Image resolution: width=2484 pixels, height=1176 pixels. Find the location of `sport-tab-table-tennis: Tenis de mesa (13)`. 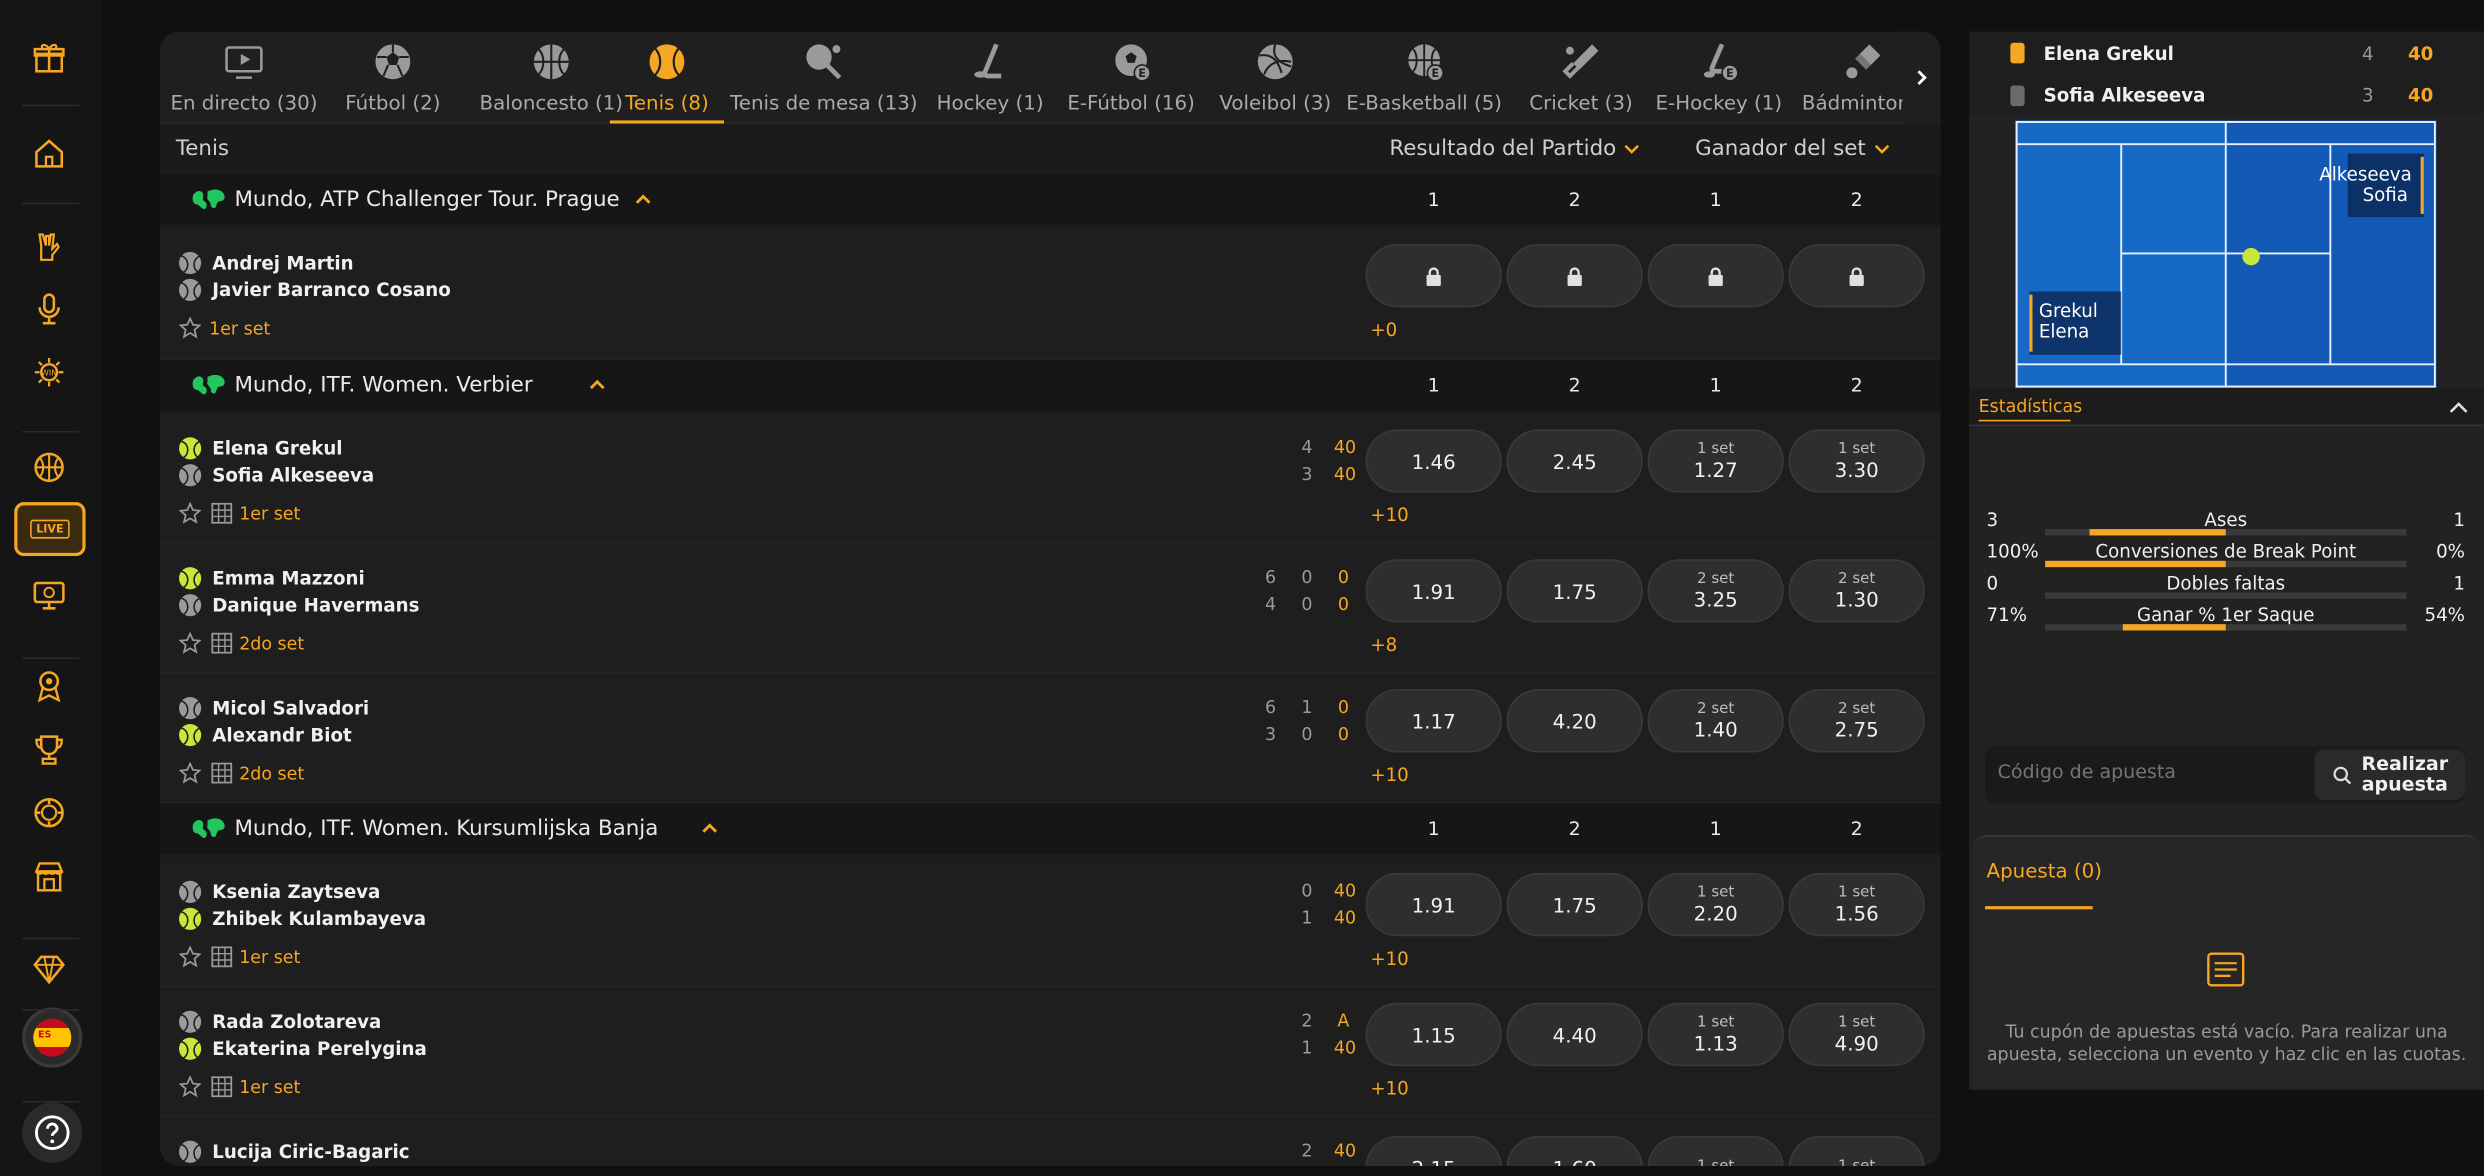

sport-tab-table-tennis: Tenis de mesa (13) is located at coordinates (824, 78).